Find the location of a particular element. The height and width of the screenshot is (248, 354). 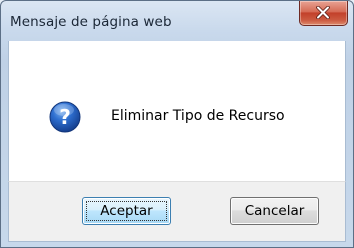

close-button is located at coordinates (323, 13).